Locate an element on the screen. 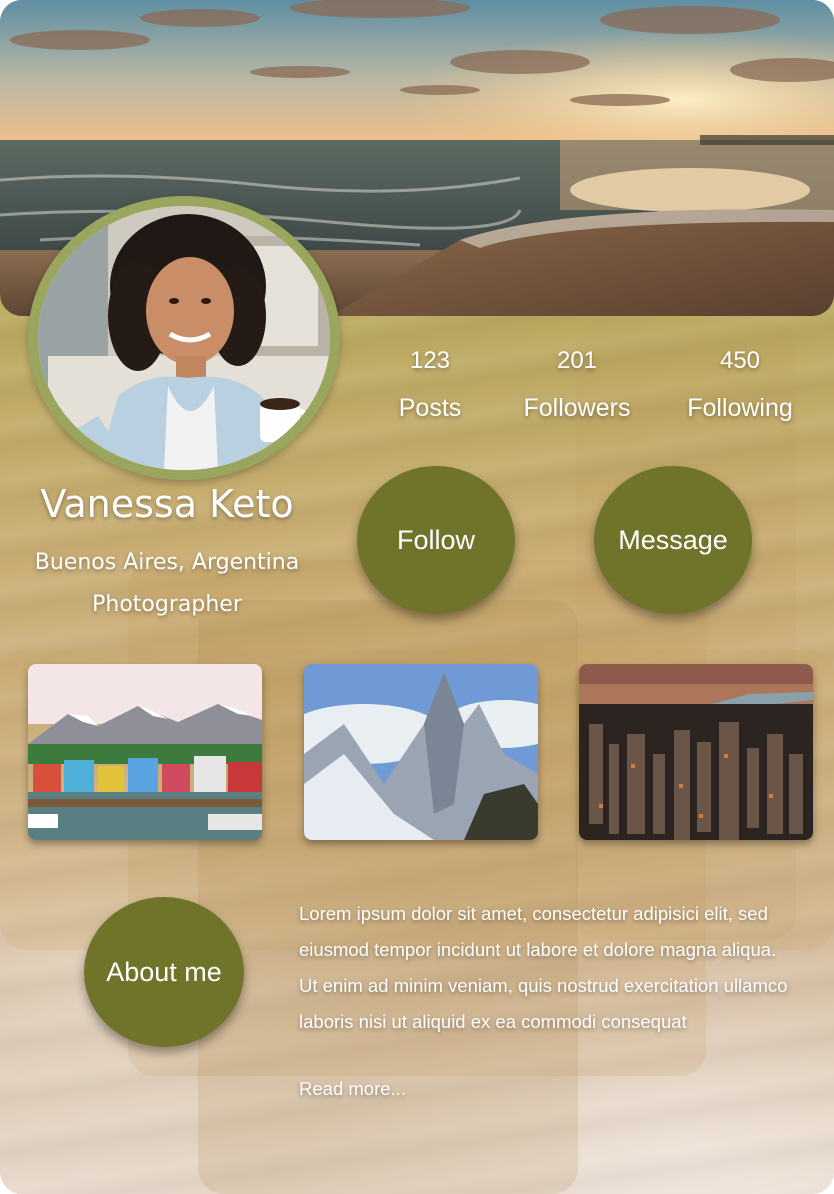  follow-button: Follow is located at coordinates (436, 540).